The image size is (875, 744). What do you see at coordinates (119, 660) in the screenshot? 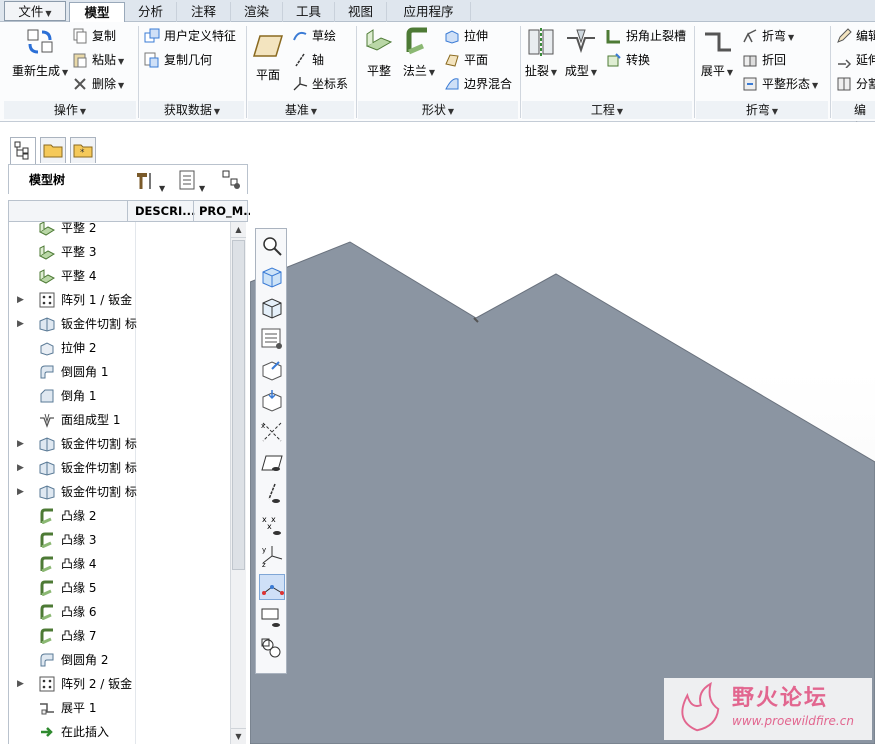
I see `tree-item: 倒圆角 2` at bounding box center [119, 660].